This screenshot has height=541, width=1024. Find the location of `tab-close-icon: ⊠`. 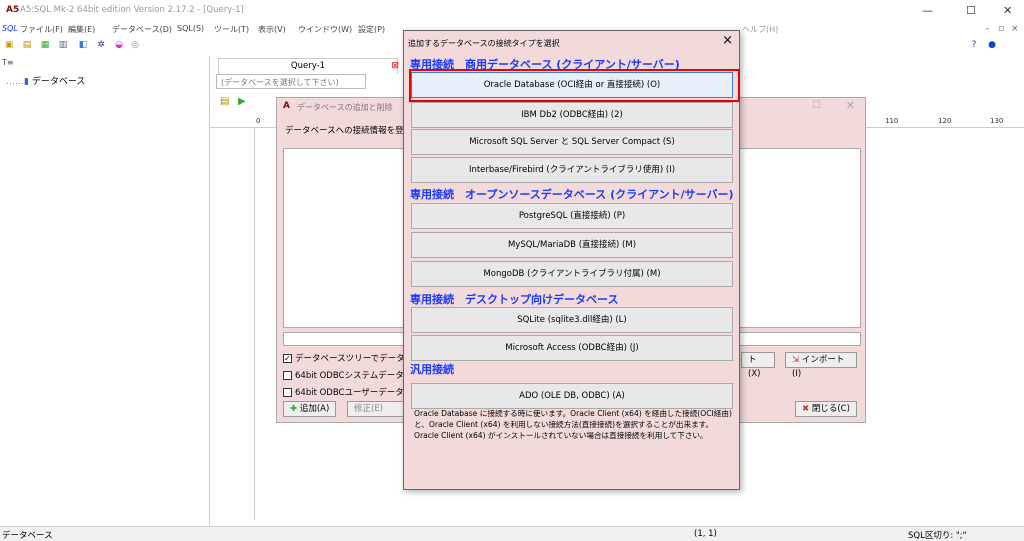

tab-close-icon: ⊠ is located at coordinates (395, 66).